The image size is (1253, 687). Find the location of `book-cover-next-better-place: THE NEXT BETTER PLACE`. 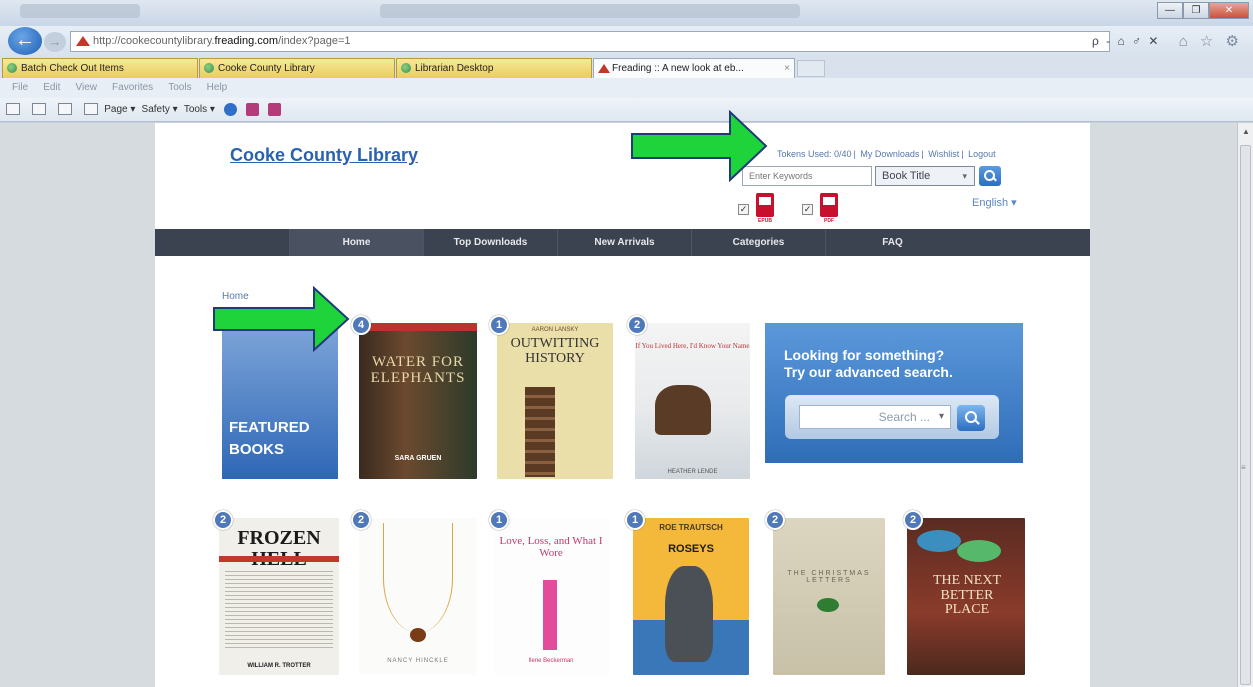

book-cover-next-better-place: THE NEXT BETTER PLACE is located at coordinates (966, 596).